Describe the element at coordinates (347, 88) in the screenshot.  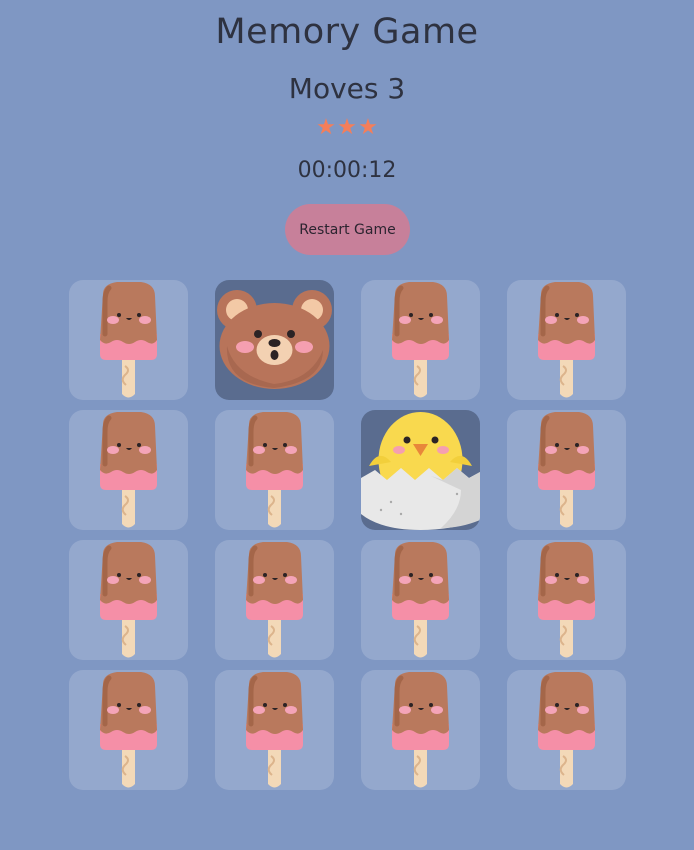
I see `moves-counter: Moves 3` at that location.